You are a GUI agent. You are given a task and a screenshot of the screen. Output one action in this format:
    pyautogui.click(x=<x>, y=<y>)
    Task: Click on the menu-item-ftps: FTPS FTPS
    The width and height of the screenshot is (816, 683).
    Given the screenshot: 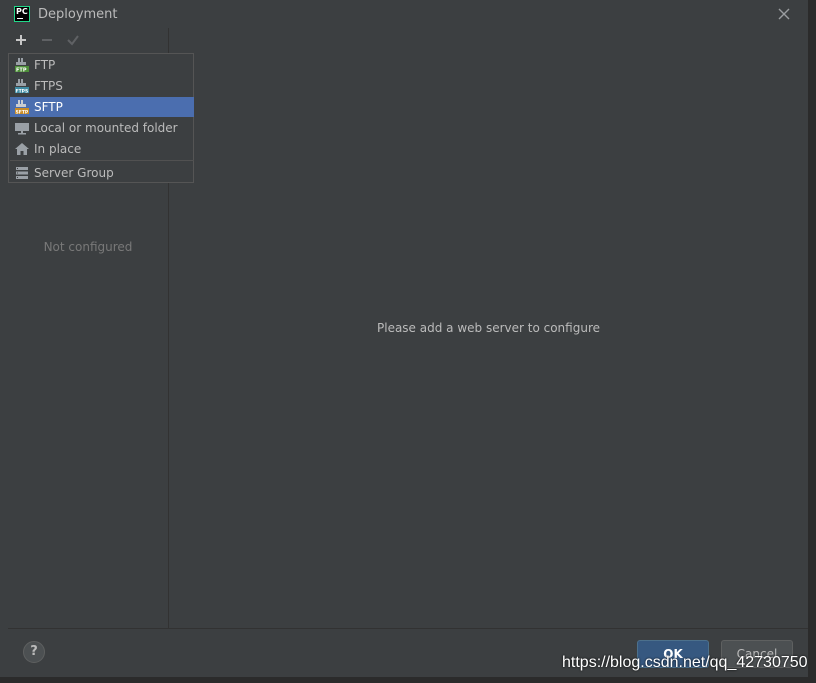 What is the action you would take?
    pyautogui.click(x=102, y=86)
    